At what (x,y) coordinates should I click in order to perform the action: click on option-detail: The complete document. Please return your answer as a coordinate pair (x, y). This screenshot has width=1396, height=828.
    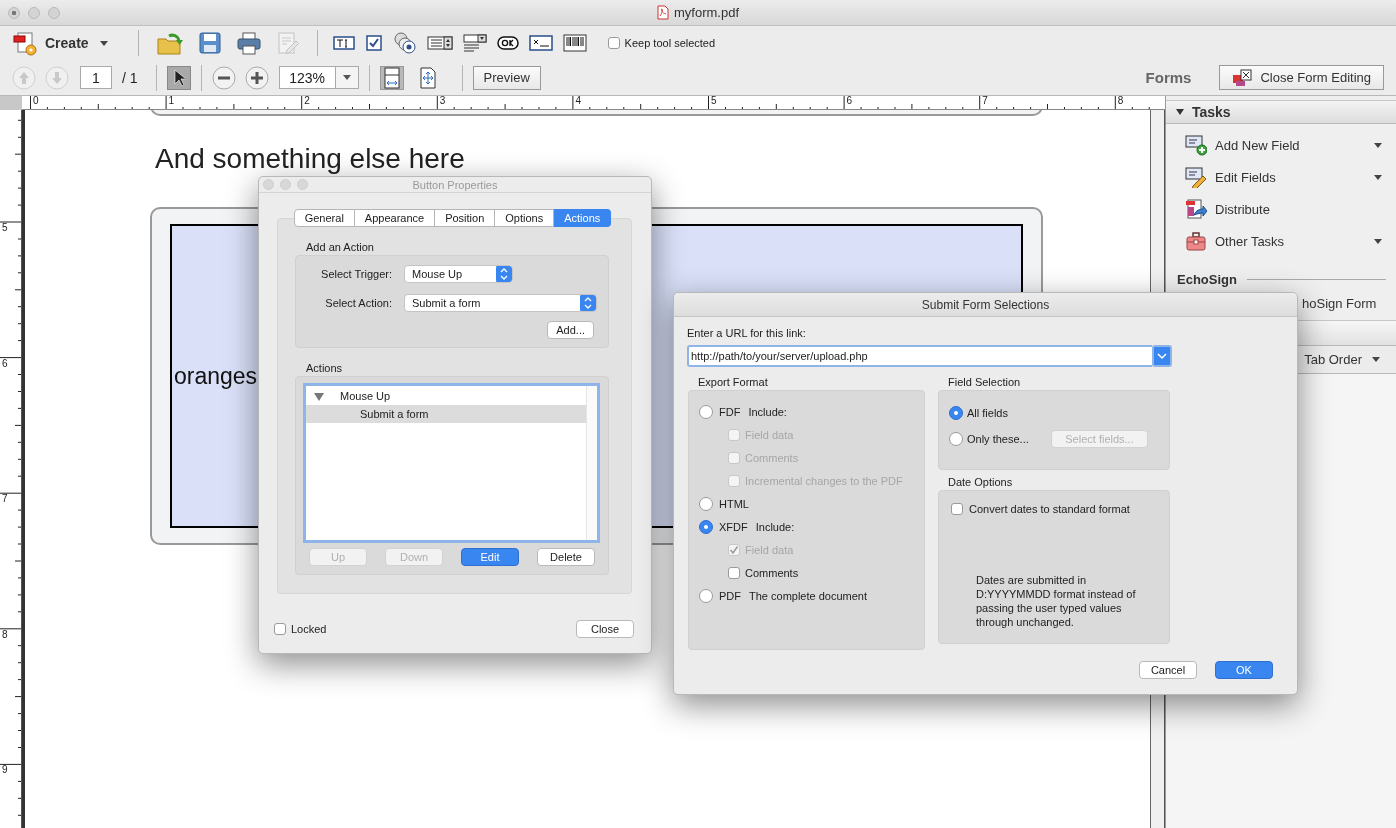
    Looking at the image, I should click on (808, 595).